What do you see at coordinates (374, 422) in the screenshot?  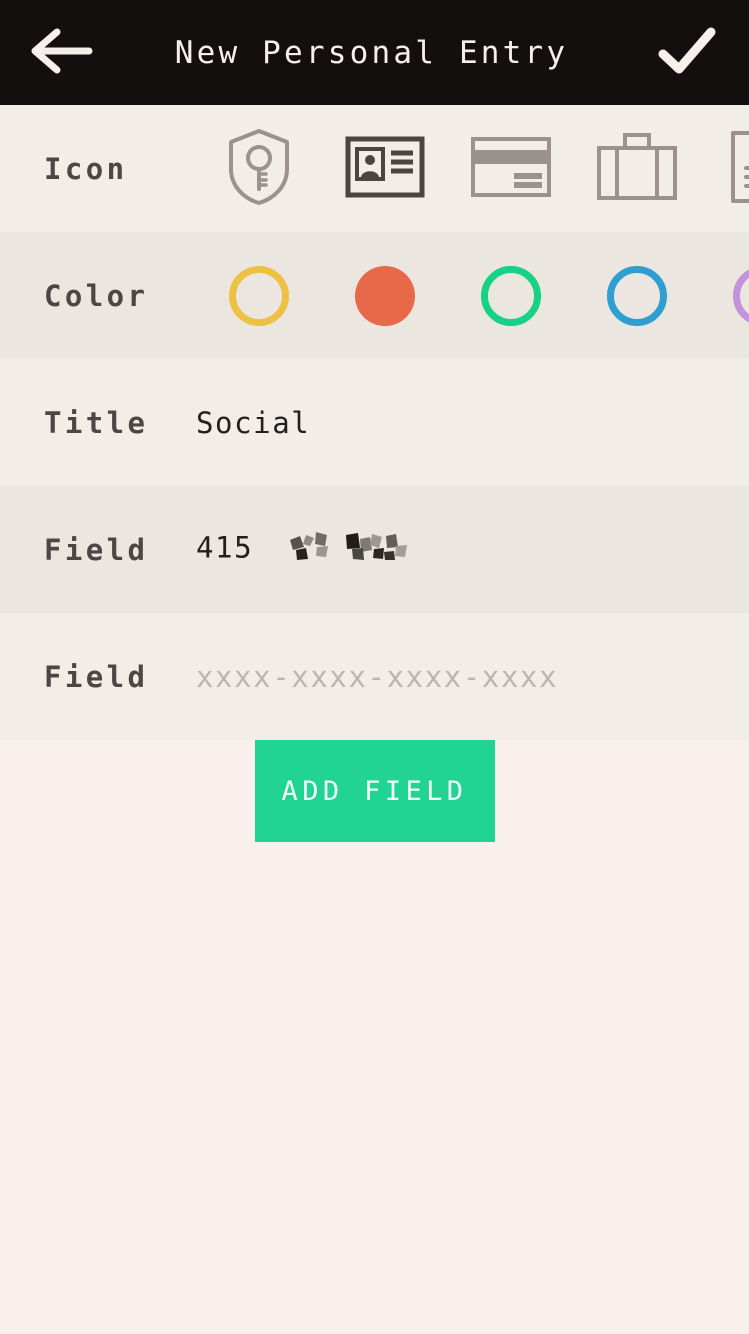 I see `title-row: Title Social` at bounding box center [374, 422].